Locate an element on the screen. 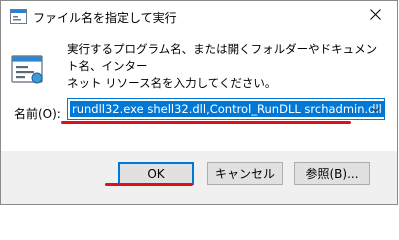 The width and height of the screenshot is (399, 240). run-program-icon is located at coordinates (28, 70).